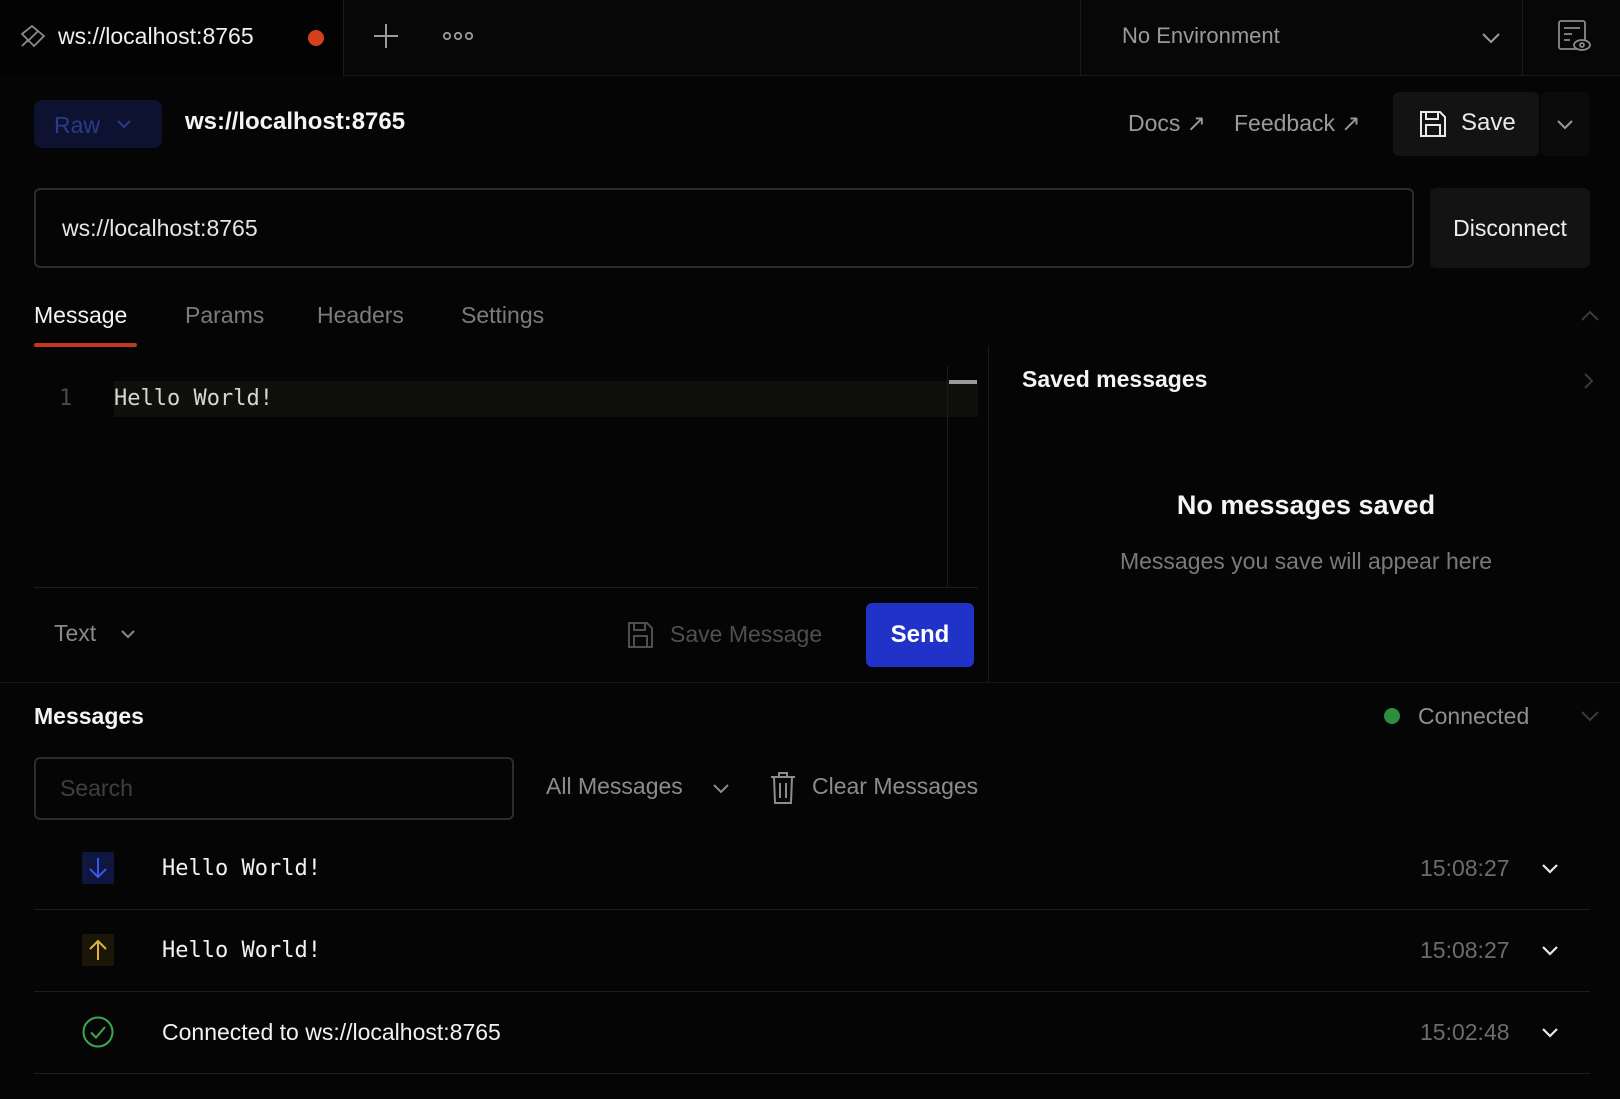  I want to click on check-circle-icon, so click(98, 1032).